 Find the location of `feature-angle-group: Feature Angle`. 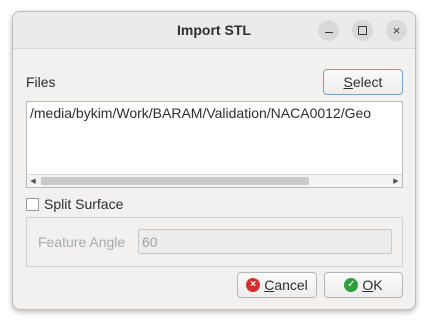

feature-angle-group: Feature Angle is located at coordinates (214, 242).